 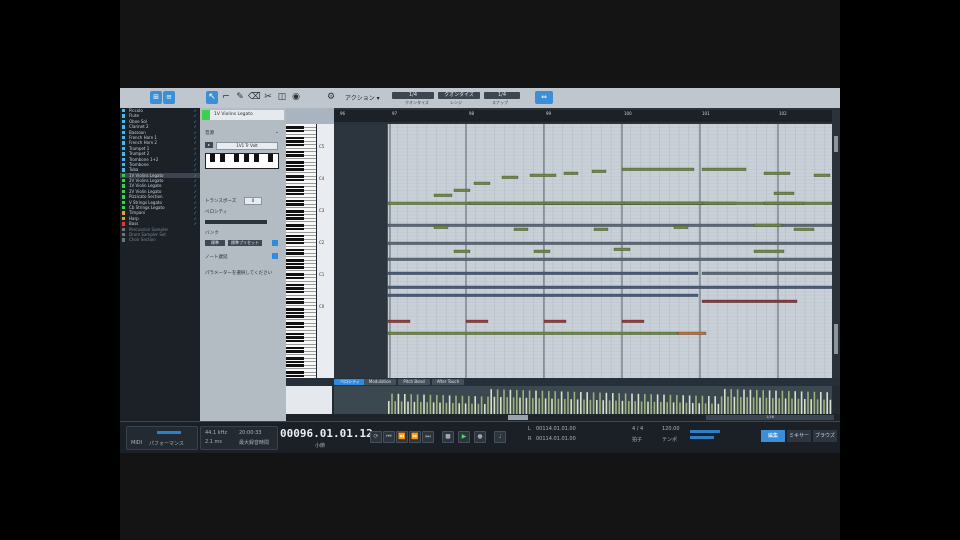 I want to click on collapse-icon: ⌄, so click(x=277, y=132).